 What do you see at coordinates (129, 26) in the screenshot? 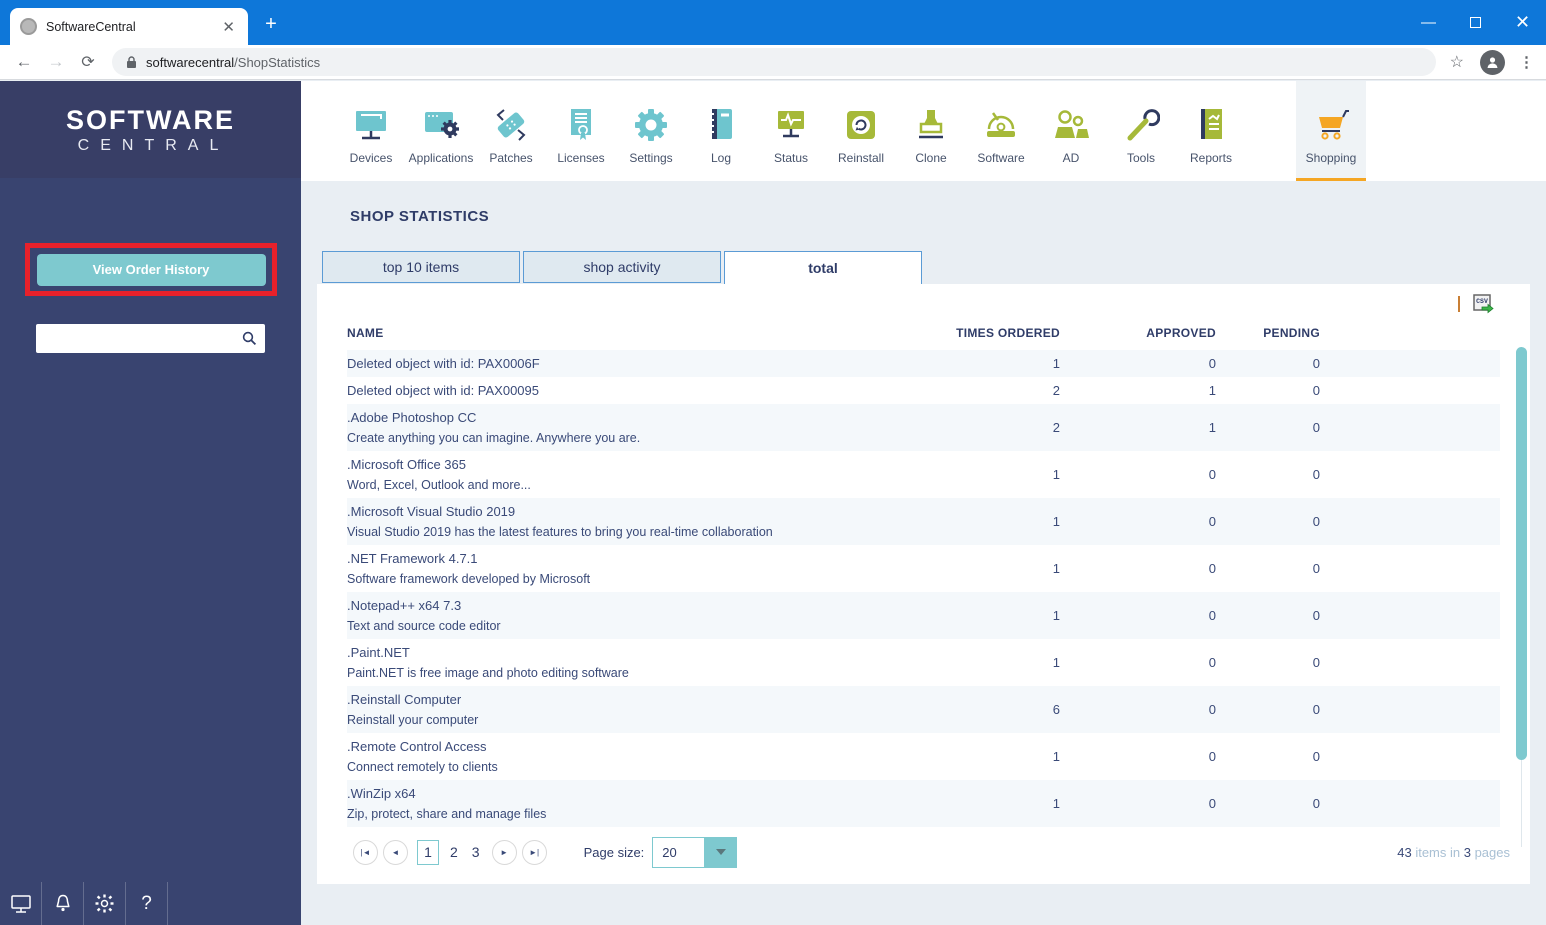
I see `browser-tab: SoftwareCentral ✕` at bounding box center [129, 26].